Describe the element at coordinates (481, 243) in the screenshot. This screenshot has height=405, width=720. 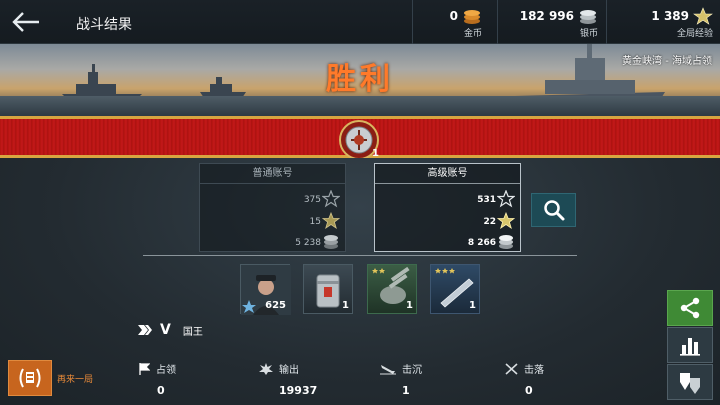
I see `premium-silver-value: 8 266` at that location.